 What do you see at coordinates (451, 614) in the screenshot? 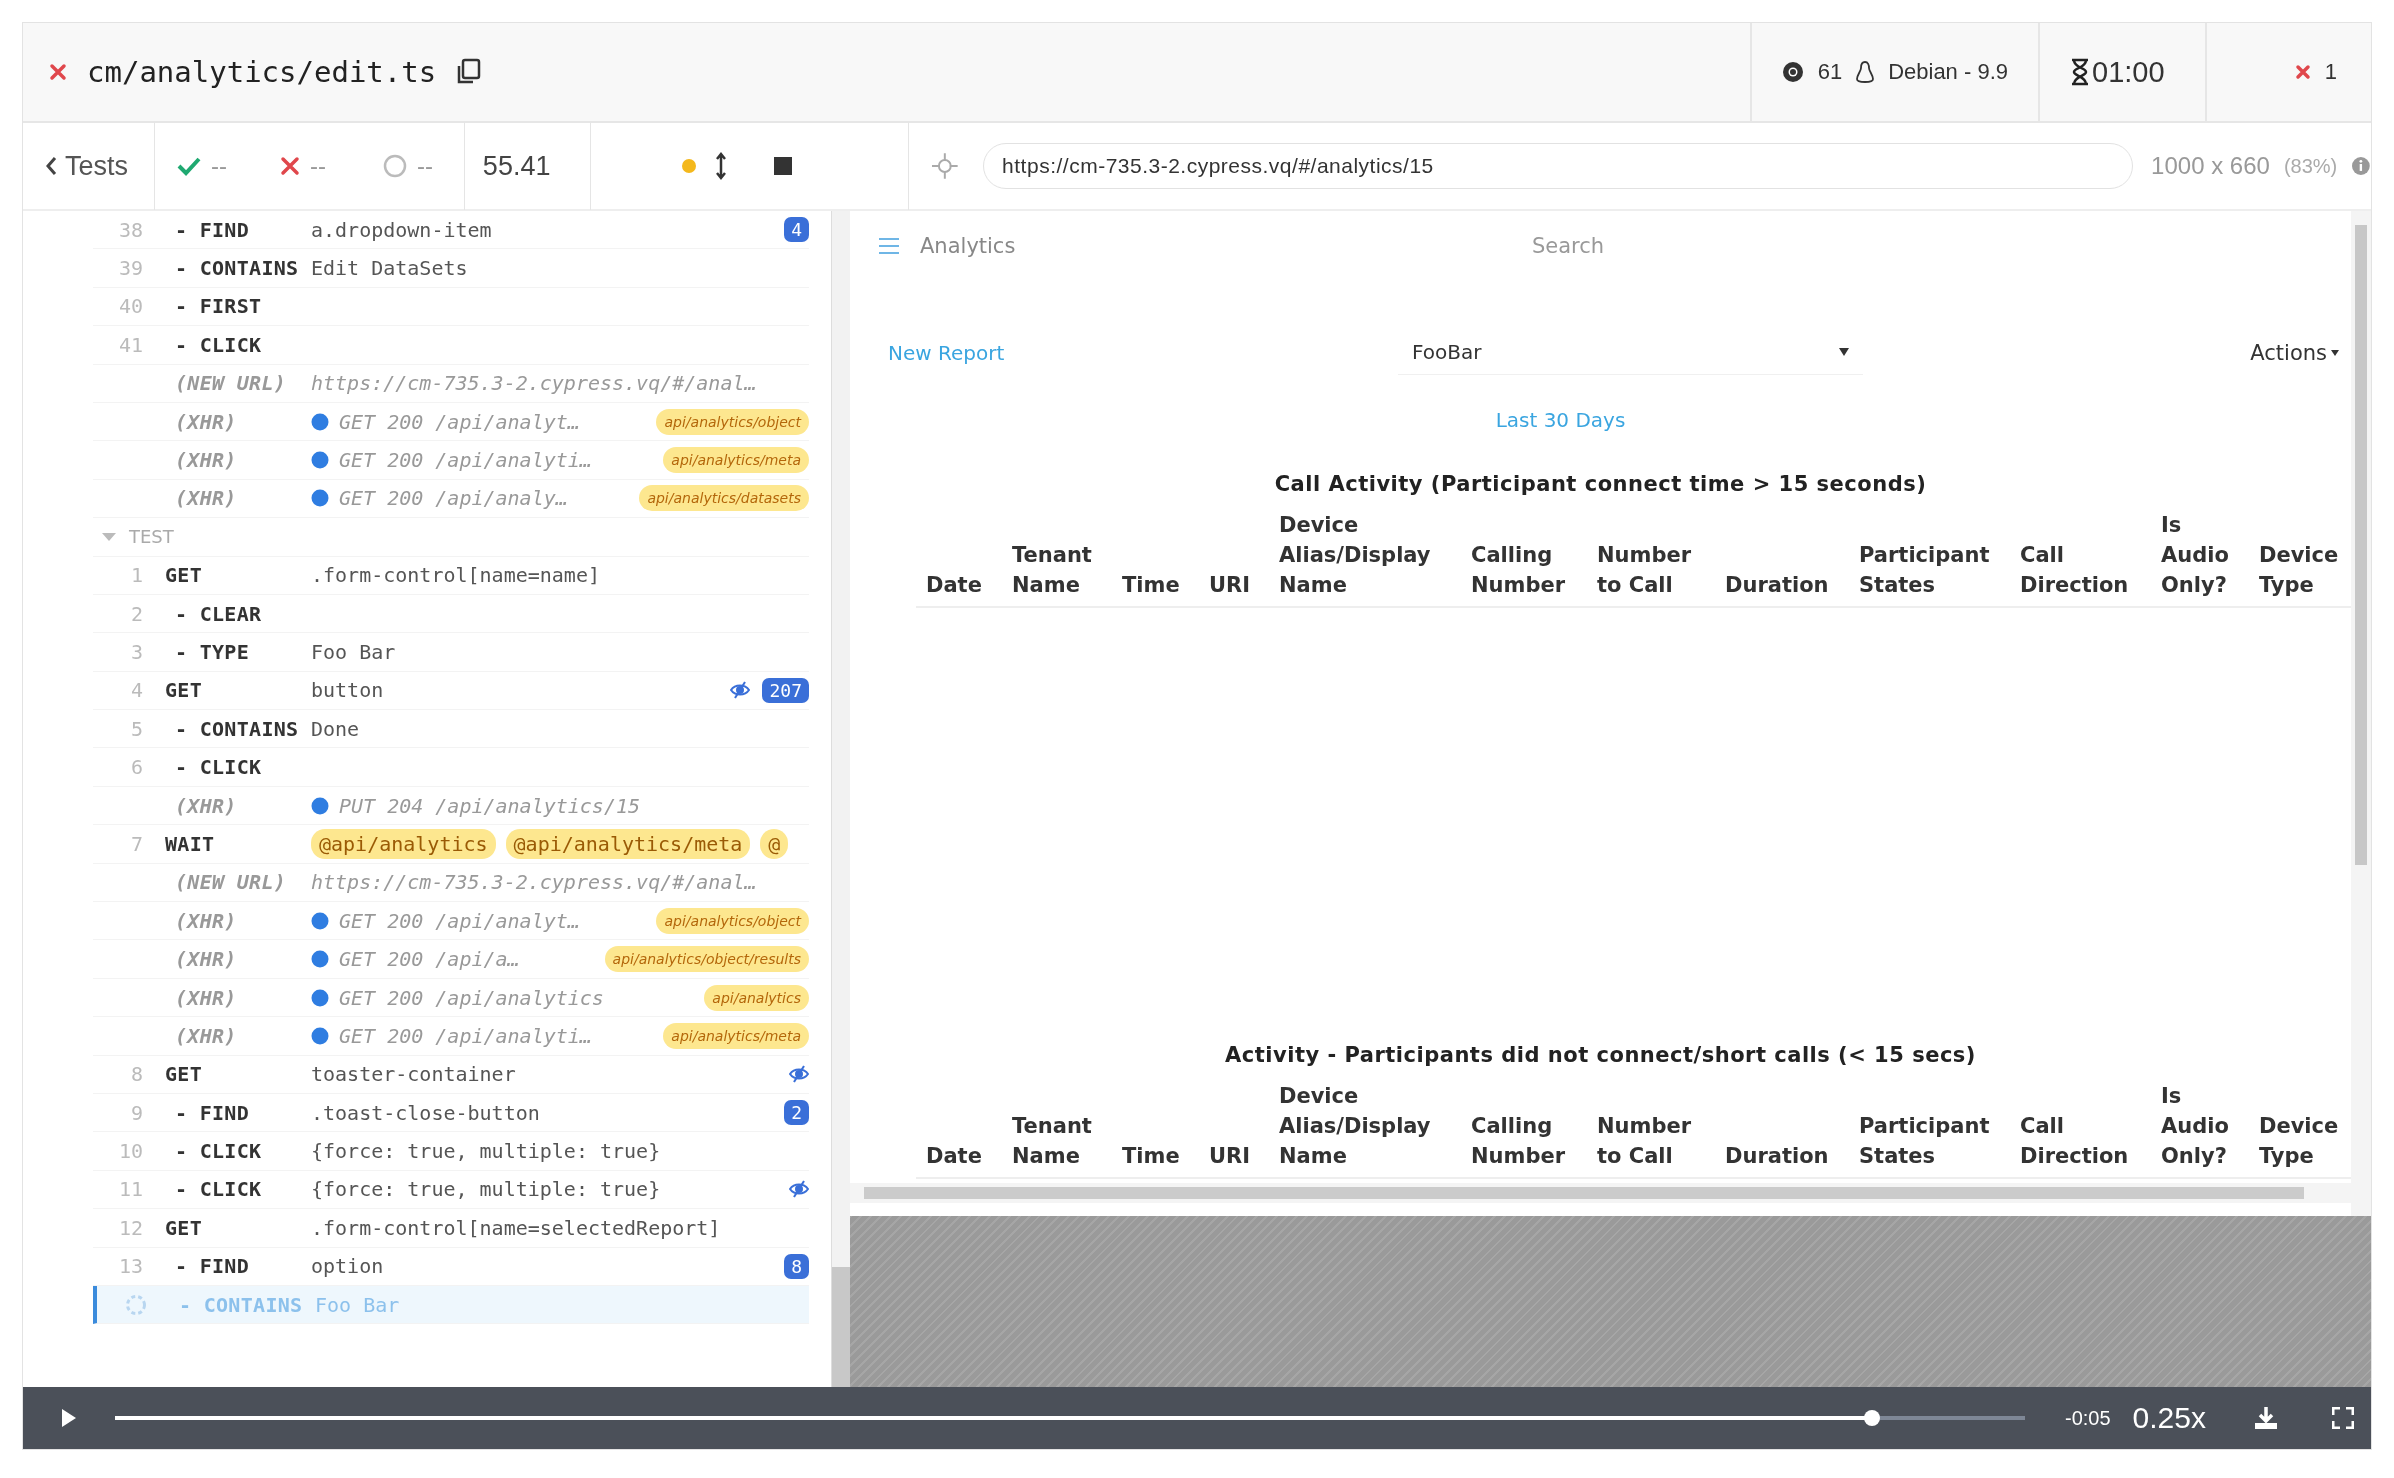
I see `command-row: 2 - CLEAR` at bounding box center [451, 614].